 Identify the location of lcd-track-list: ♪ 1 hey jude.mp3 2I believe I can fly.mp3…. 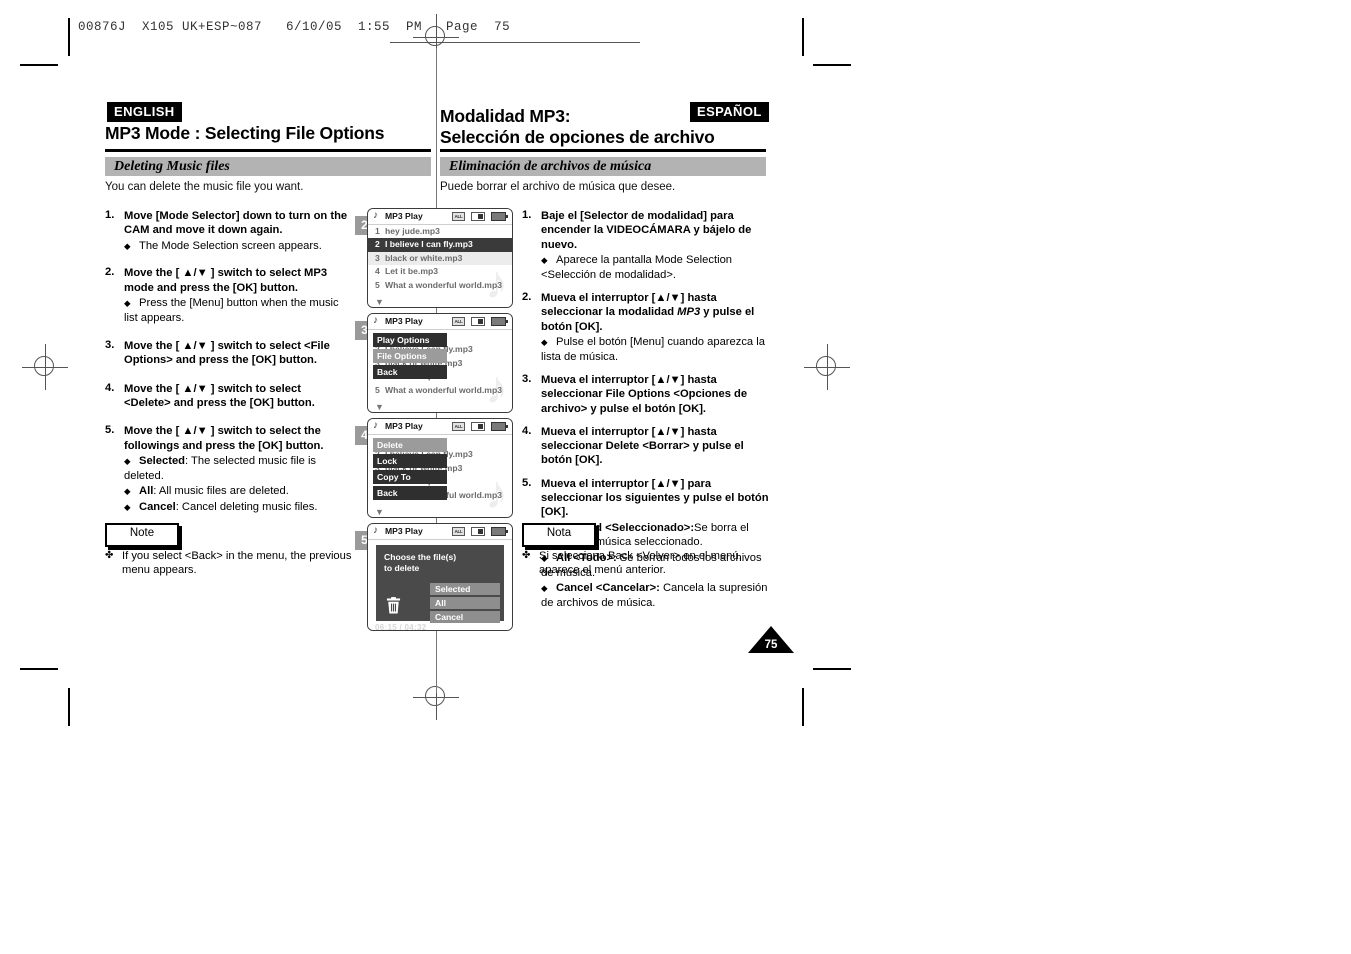
(440, 266).